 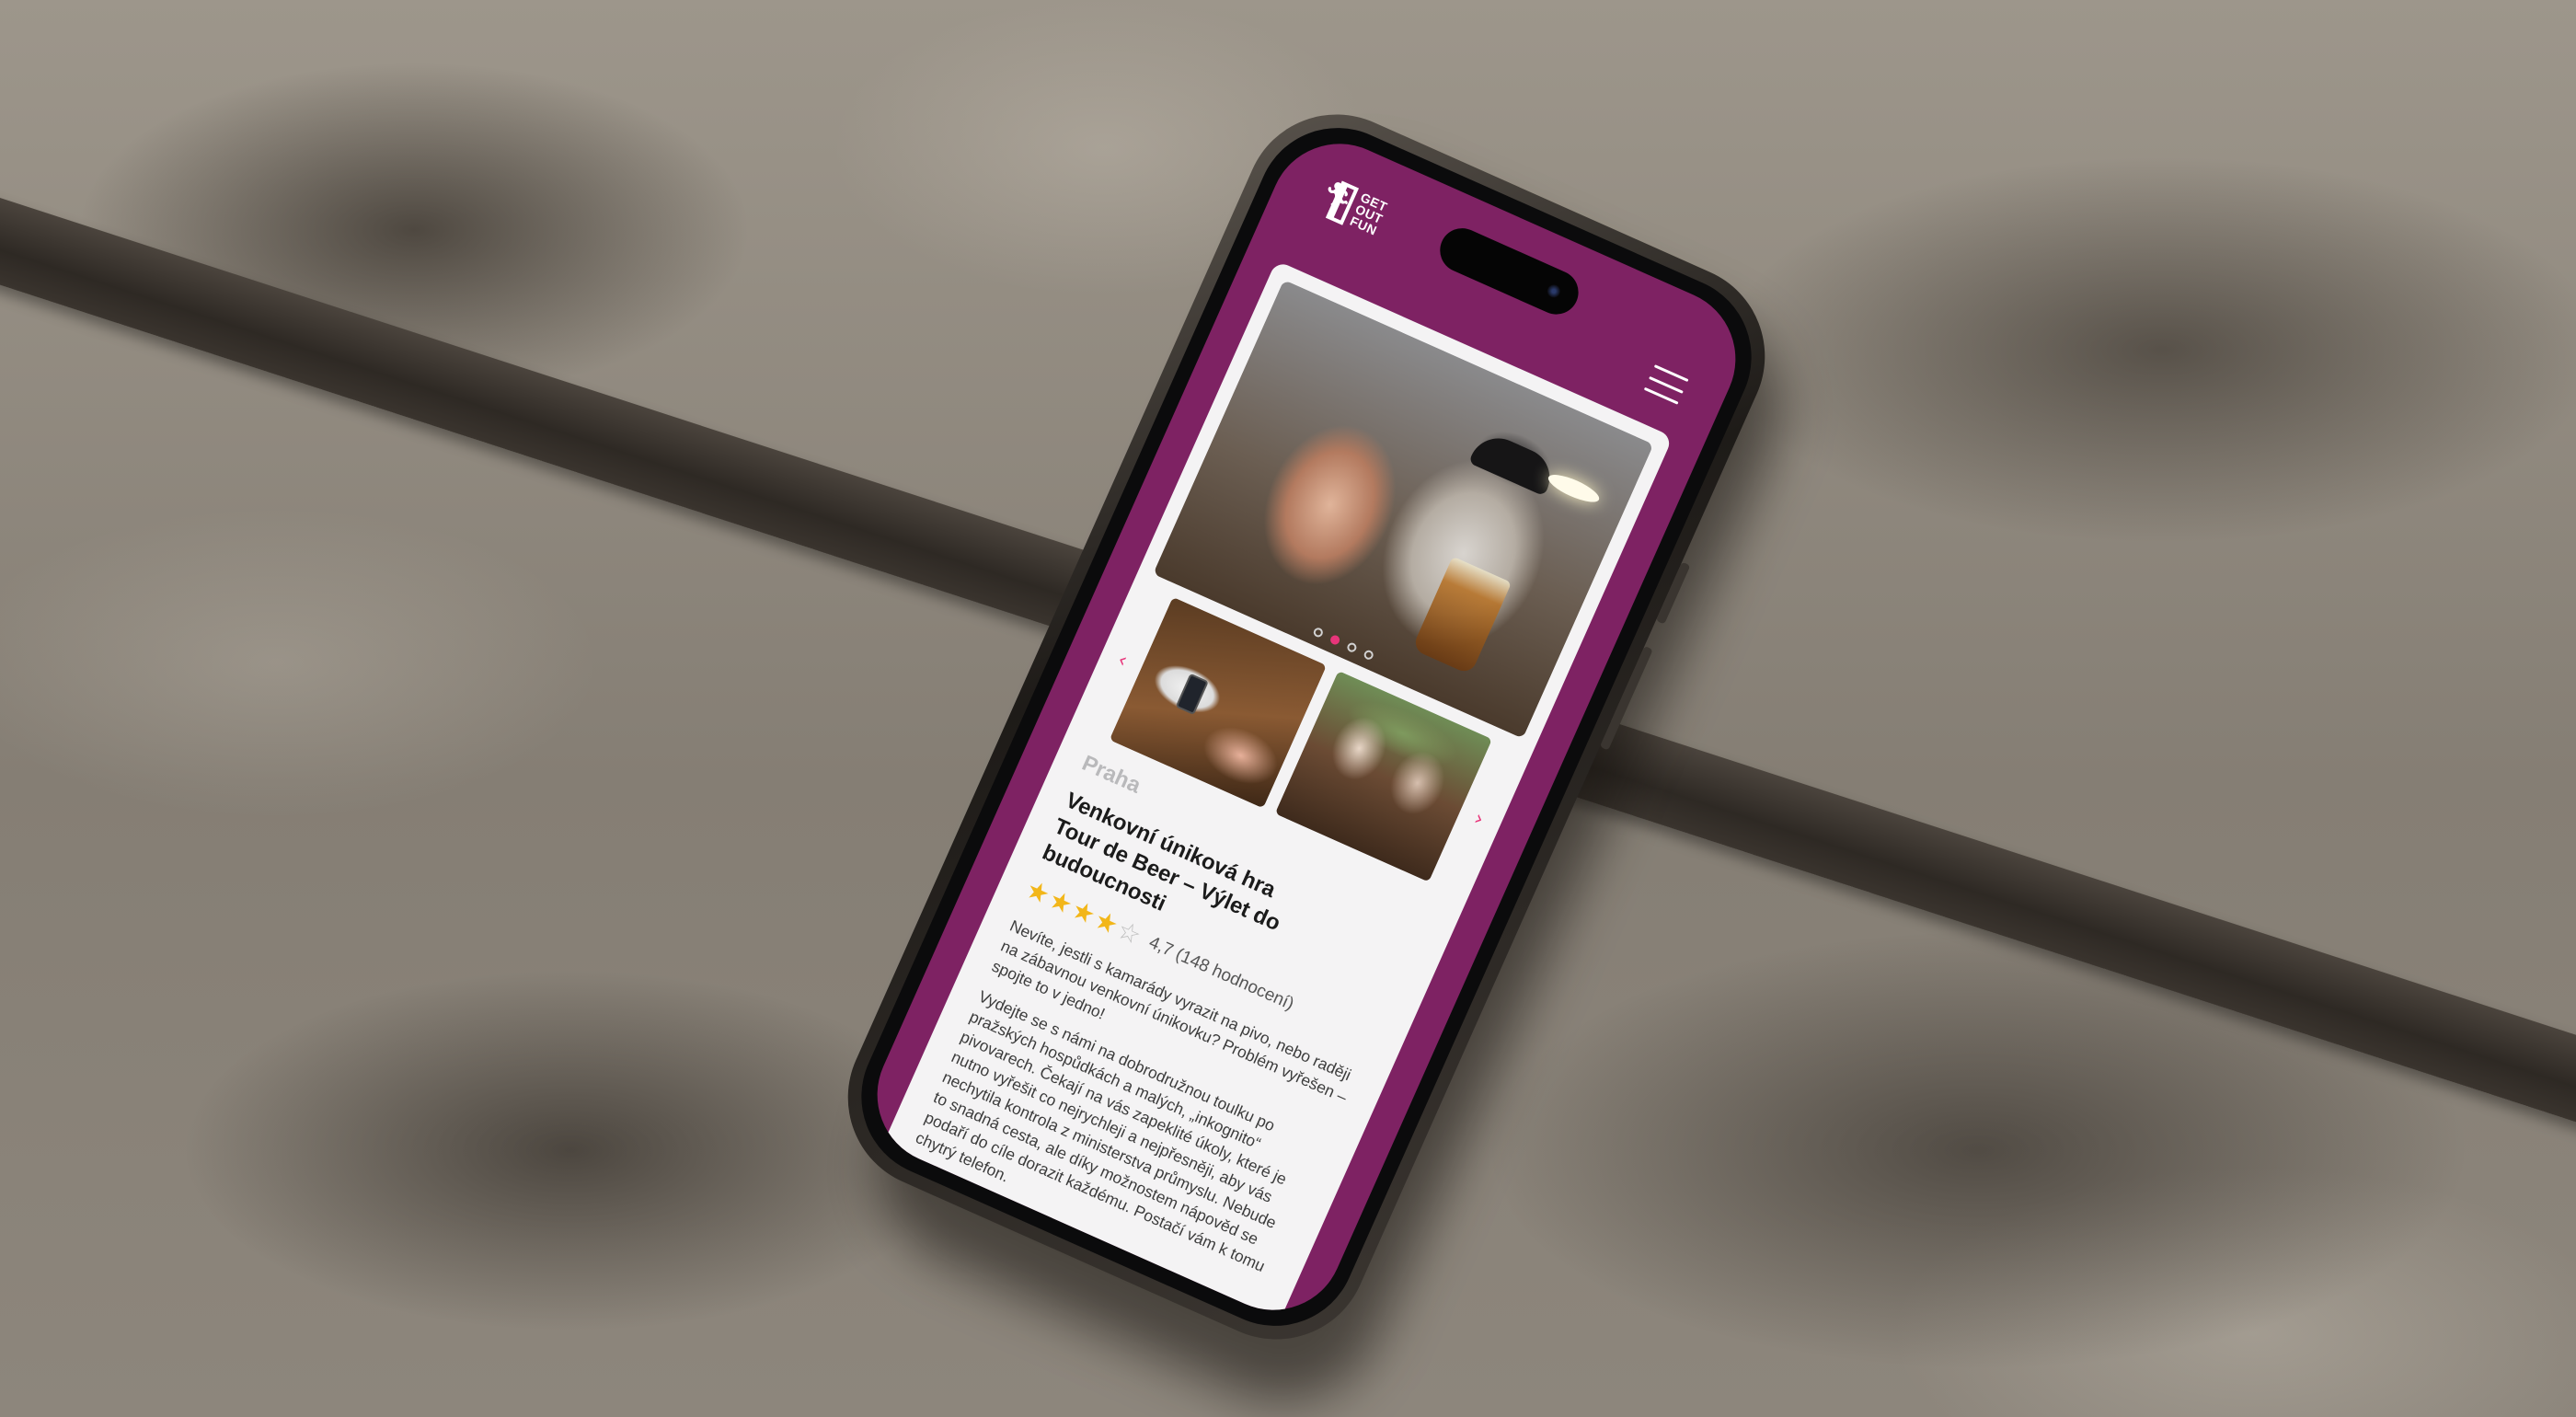 What do you see at coordinates (1334, 640) in the screenshot?
I see `gallery-dot-active` at bounding box center [1334, 640].